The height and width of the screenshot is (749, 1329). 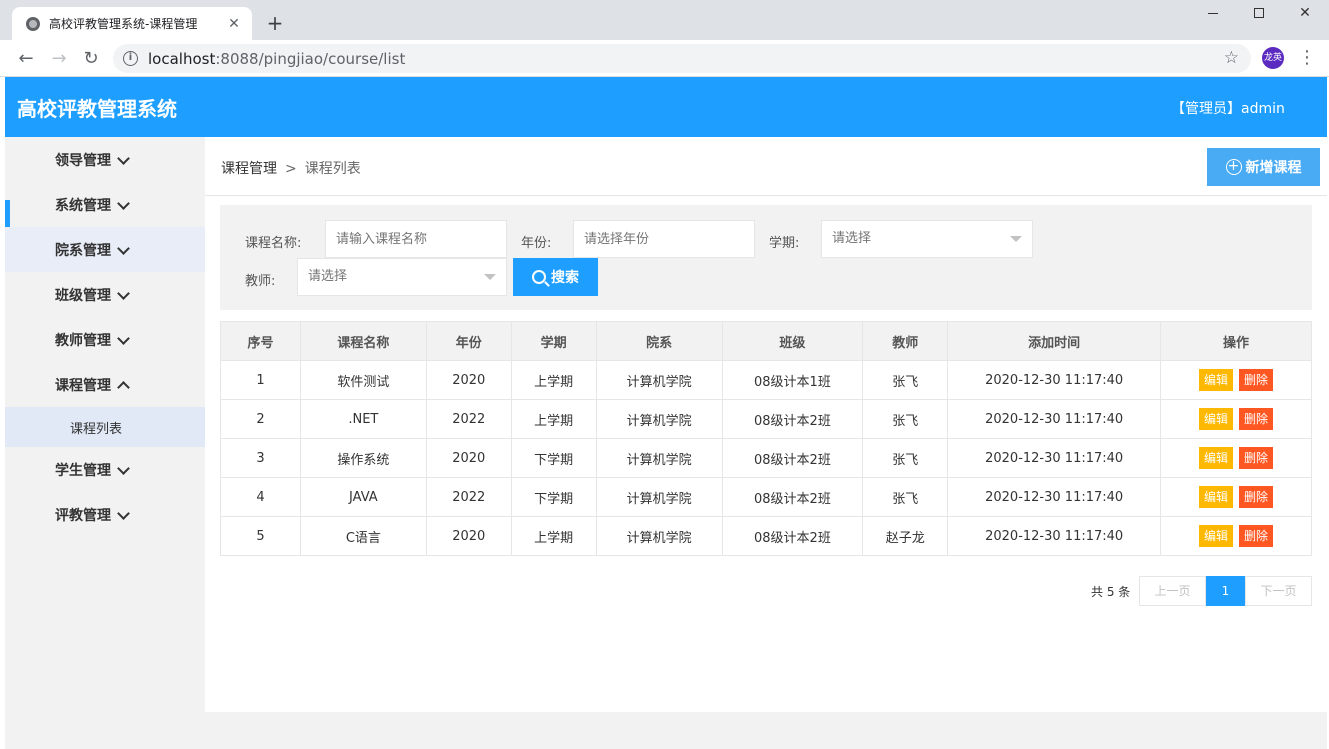 What do you see at coordinates (83, 385) in the screenshot?
I see `sidebar-item-label: 课程管理` at bounding box center [83, 385].